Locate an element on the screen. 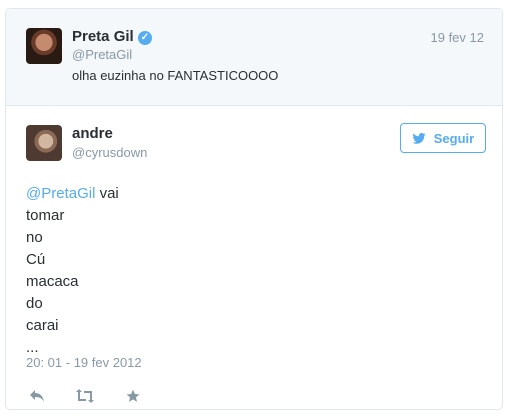  tweet-line-3: no is located at coordinates (34, 237).